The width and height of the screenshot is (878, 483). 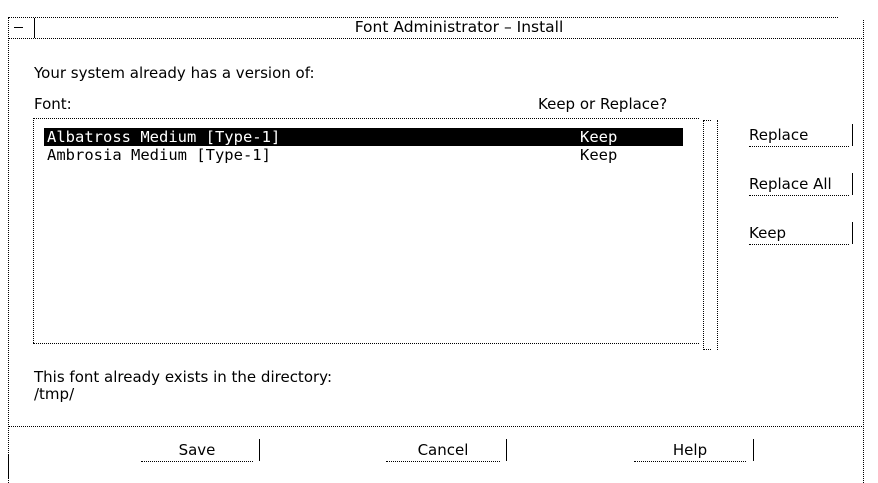 What do you see at coordinates (801, 233) in the screenshot?
I see `keep-button: Keep` at bounding box center [801, 233].